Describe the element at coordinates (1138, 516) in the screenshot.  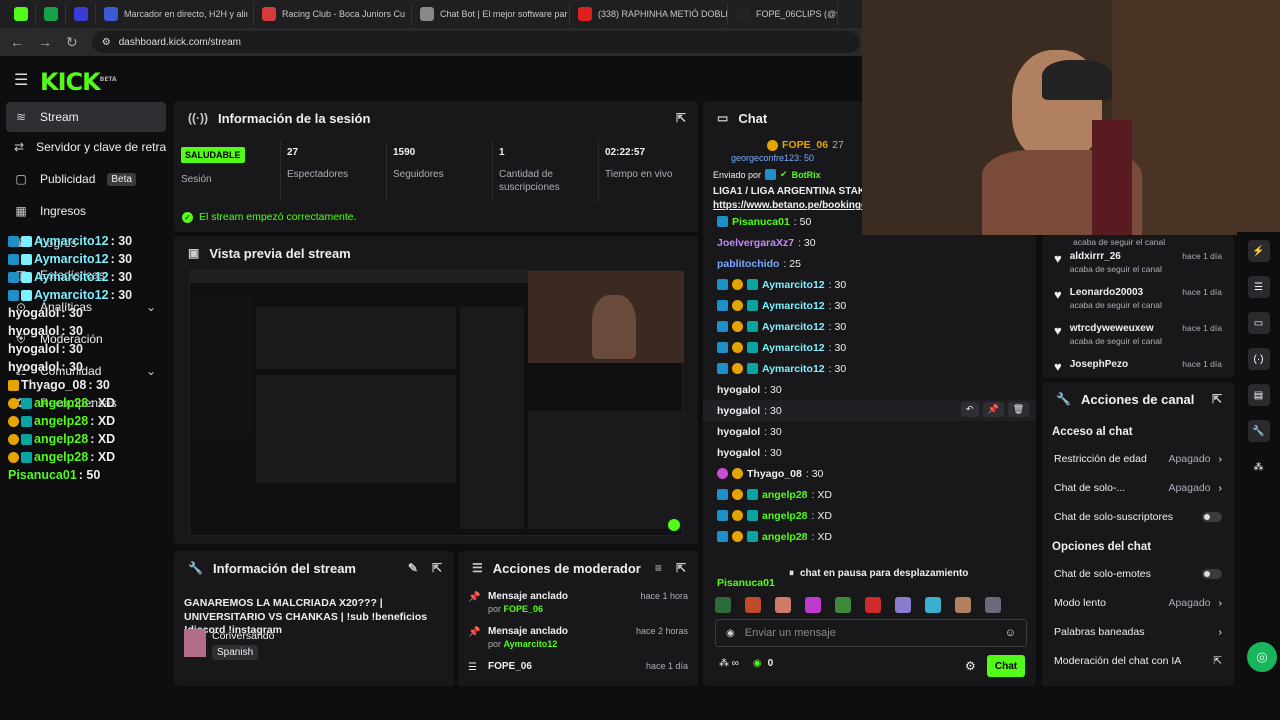
I see `channel-setting-row: Chat de solo-suscriptores` at that location.